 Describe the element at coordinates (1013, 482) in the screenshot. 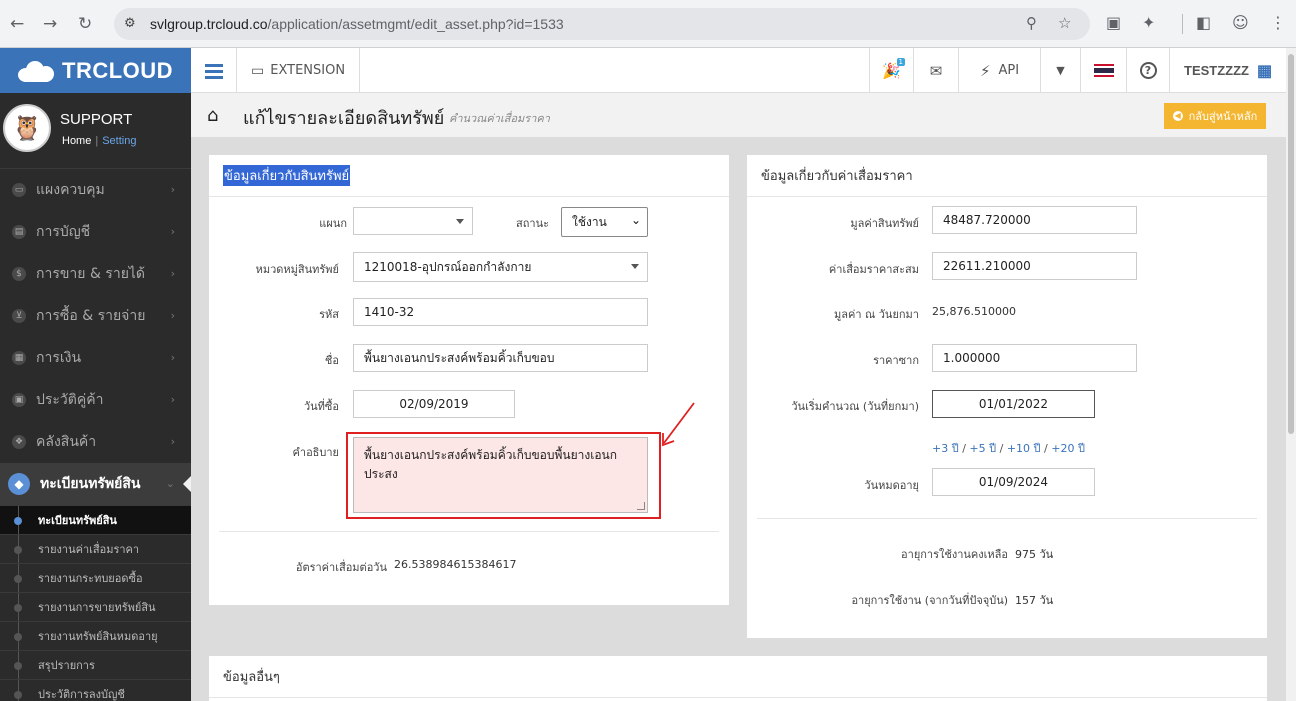

I see `expiry-date-input: 01/09/2024` at that location.